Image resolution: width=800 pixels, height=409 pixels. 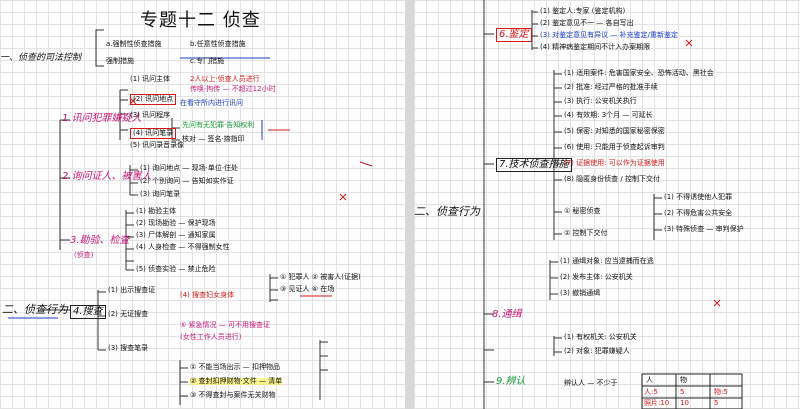 What do you see at coordinates (153, 99) in the screenshot?
I see `s1-item-2: (2) 讯问地点` at bounding box center [153, 99].